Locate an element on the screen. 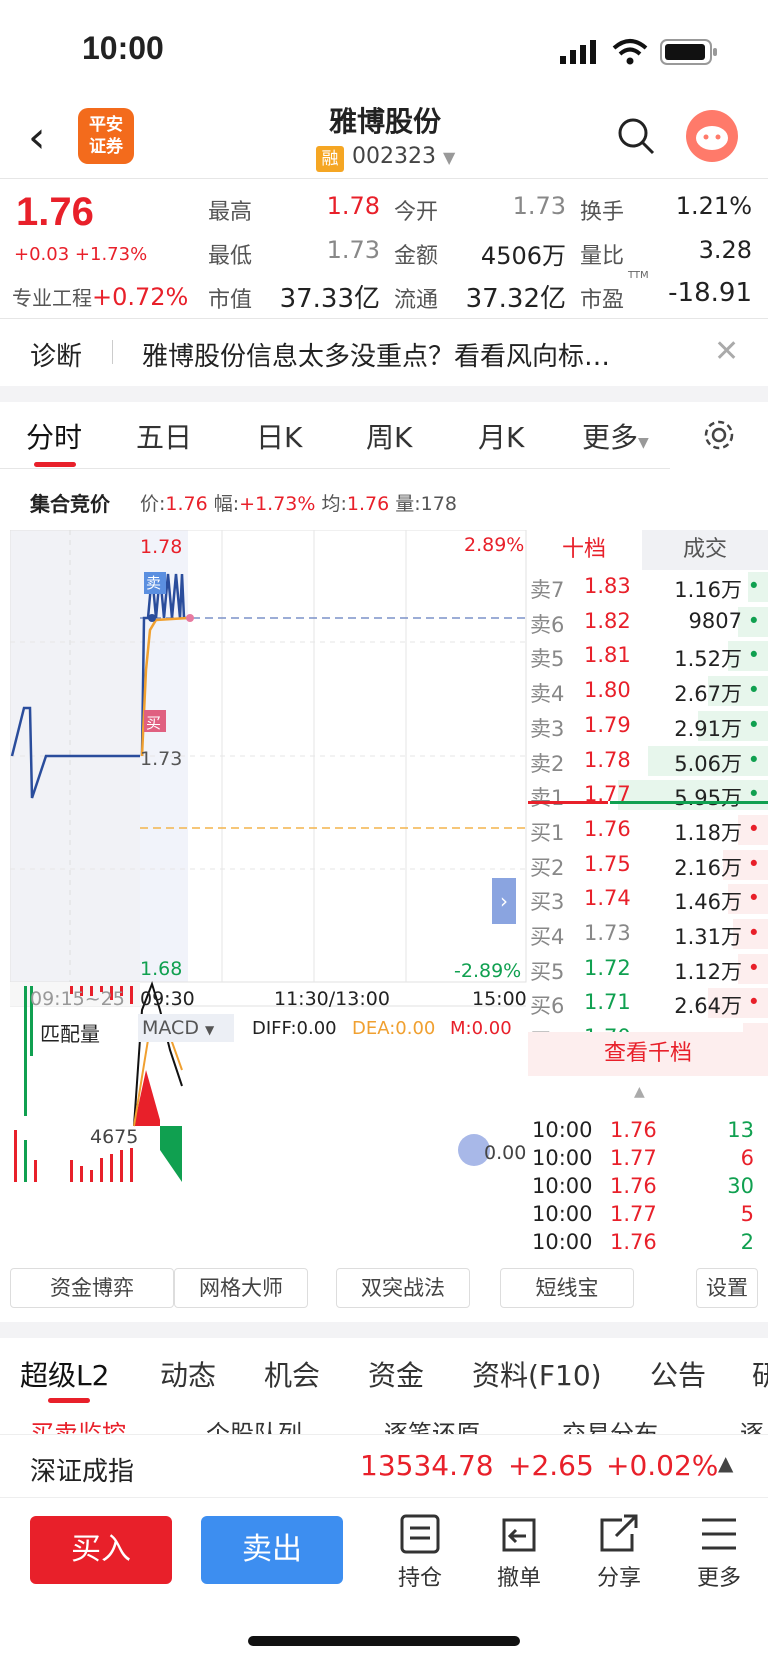  sub-tab-distribution: 交易分布 is located at coordinates (610, 1424).